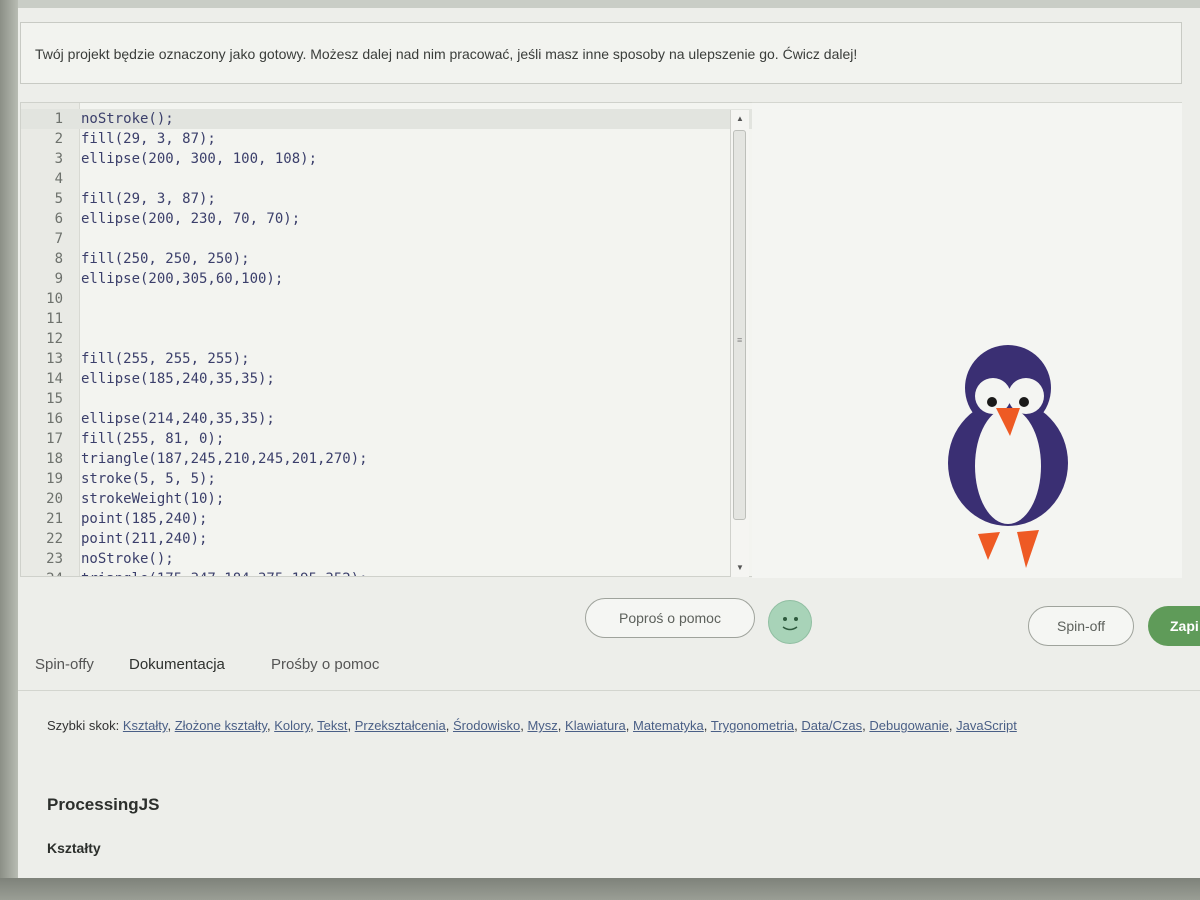 This screenshot has height=900, width=1200. What do you see at coordinates (221, 725) in the screenshot?
I see `quick-jump-link: Złożone kształty` at bounding box center [221, 725].